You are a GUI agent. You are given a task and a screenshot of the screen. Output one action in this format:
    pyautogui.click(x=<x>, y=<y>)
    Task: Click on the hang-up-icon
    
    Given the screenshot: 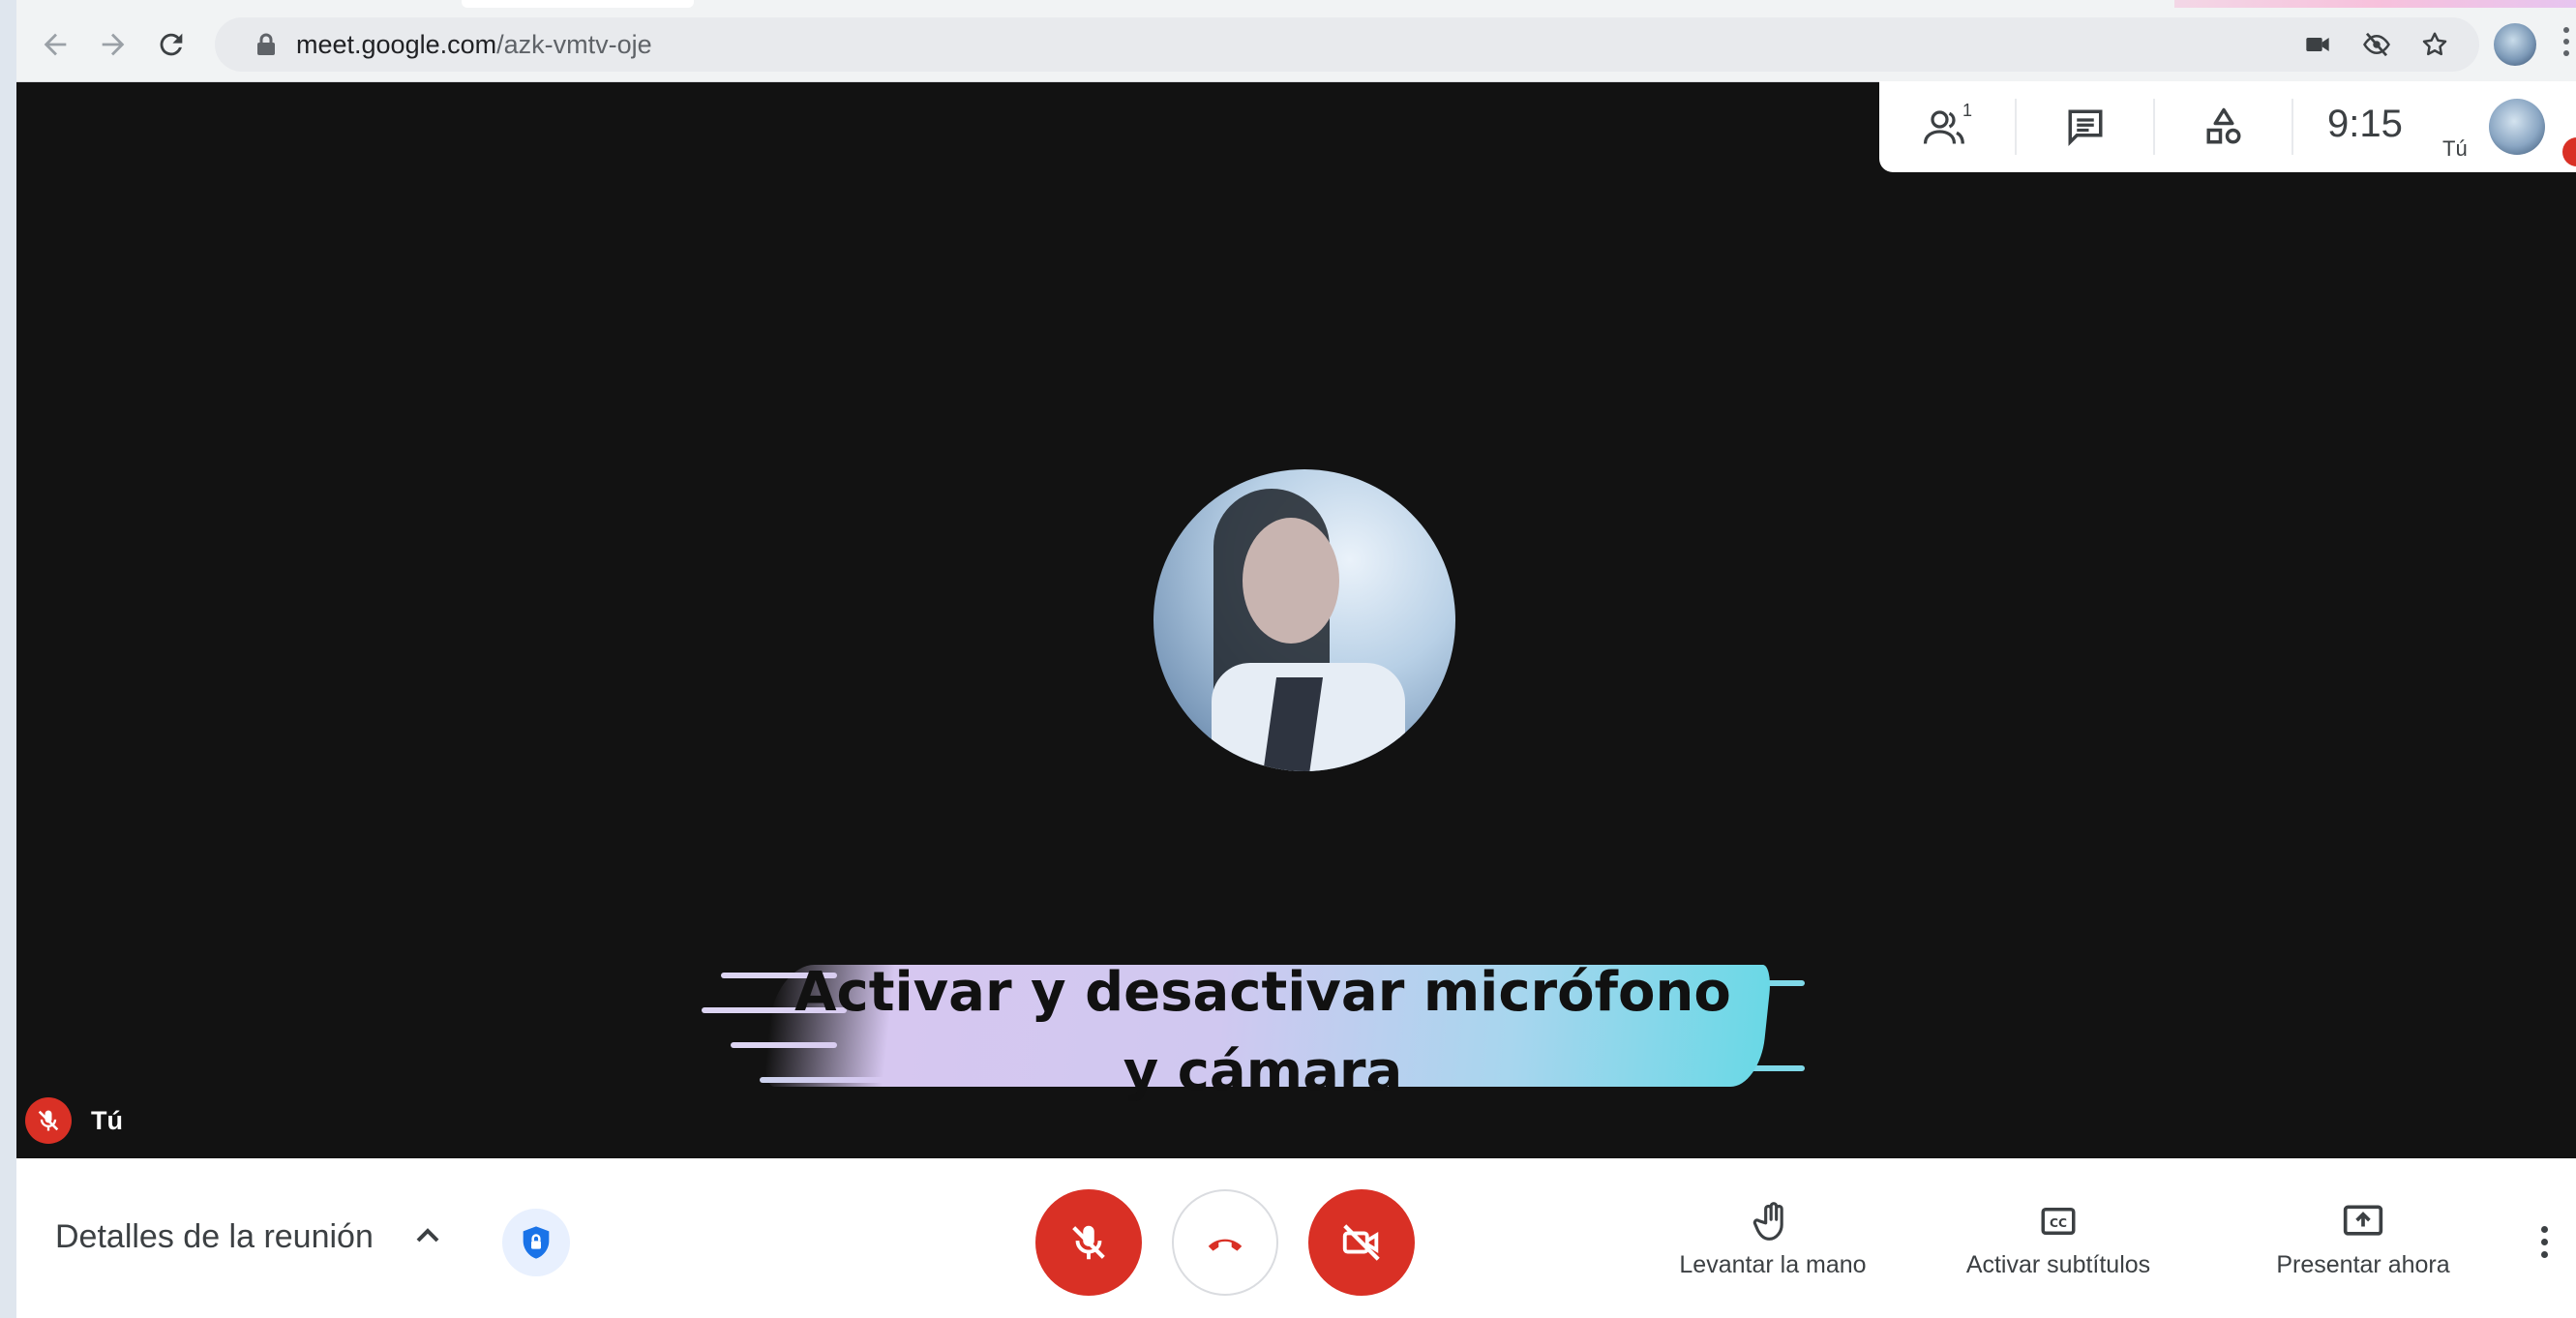 What is the action you would take?
    pyautogui.click(x=1225, y=1245)
    